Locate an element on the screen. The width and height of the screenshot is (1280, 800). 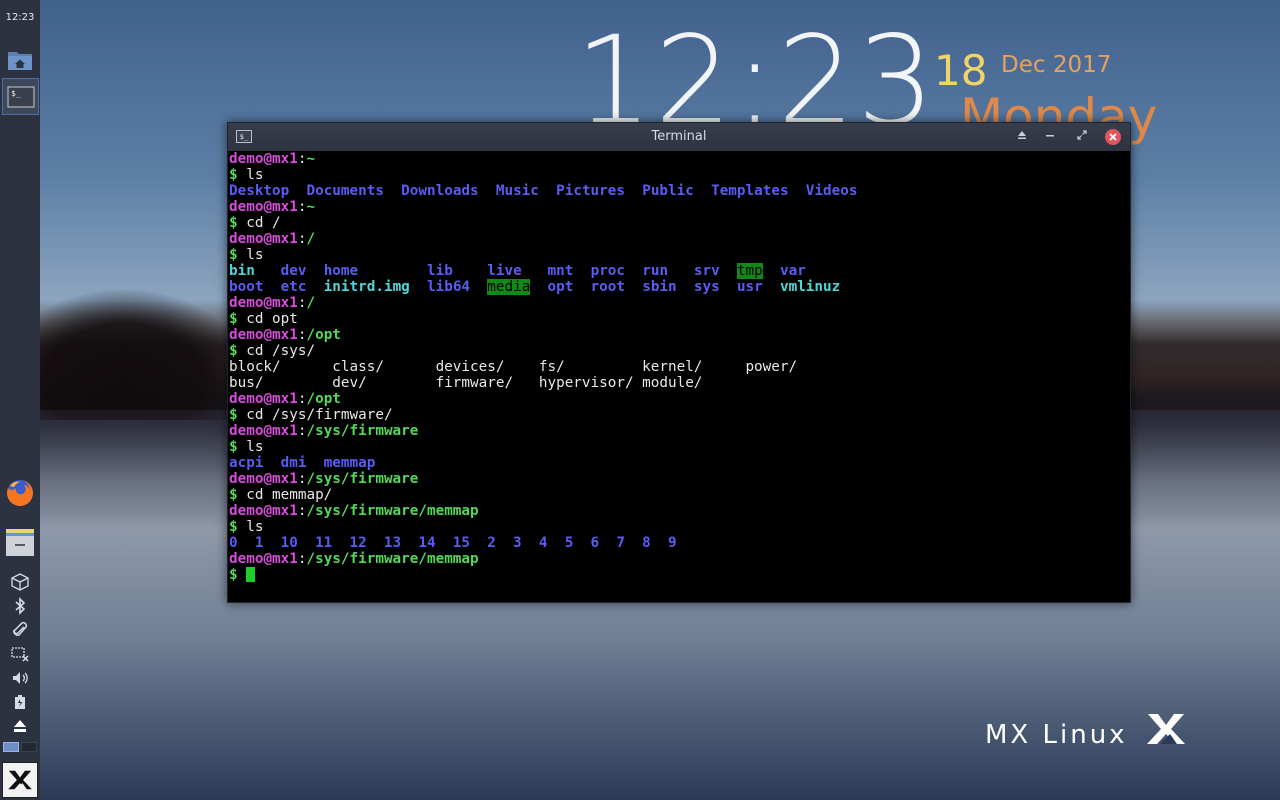
shade-button is located at coordinates (1022, 137).